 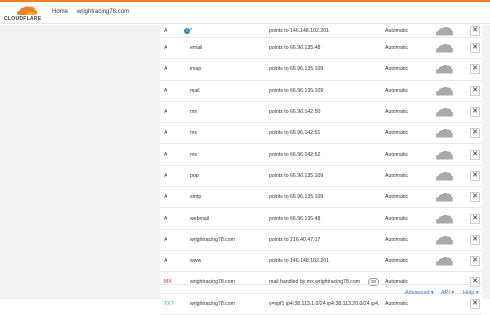 What do you see at coordinates (195, 69) in the screenshot?
I see `record-name: imap` at bounding box center [195, 69].